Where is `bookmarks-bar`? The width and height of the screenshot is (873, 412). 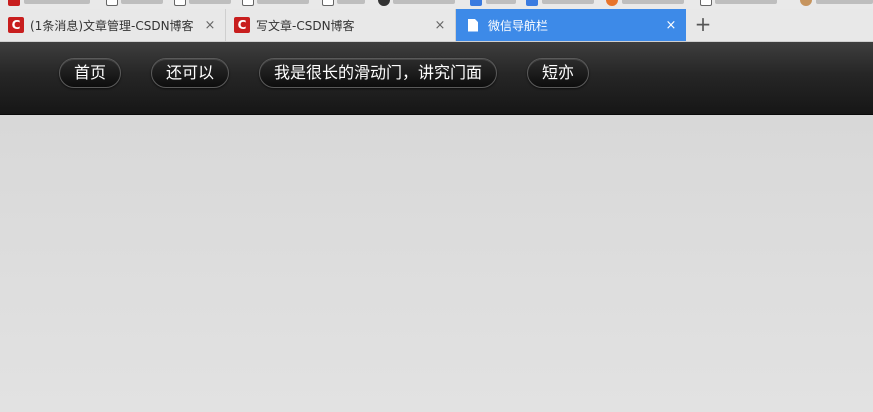
bookmarks-bar is located at coordinates (436, 4).